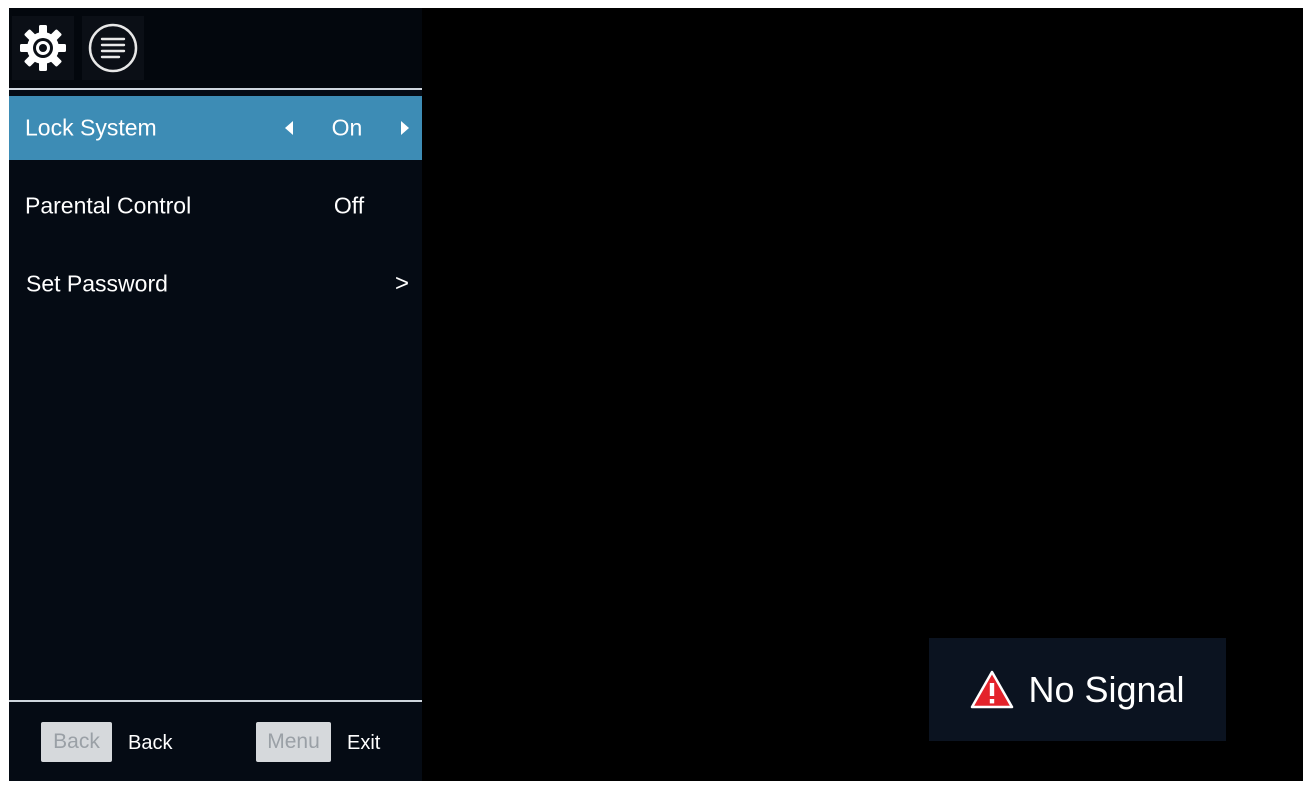 The width and height of the screenshot is (1312, 790). Describe the element at coordinates (91, 127) in the screenshot. I see `menu-item-label: Lock System` at that location.